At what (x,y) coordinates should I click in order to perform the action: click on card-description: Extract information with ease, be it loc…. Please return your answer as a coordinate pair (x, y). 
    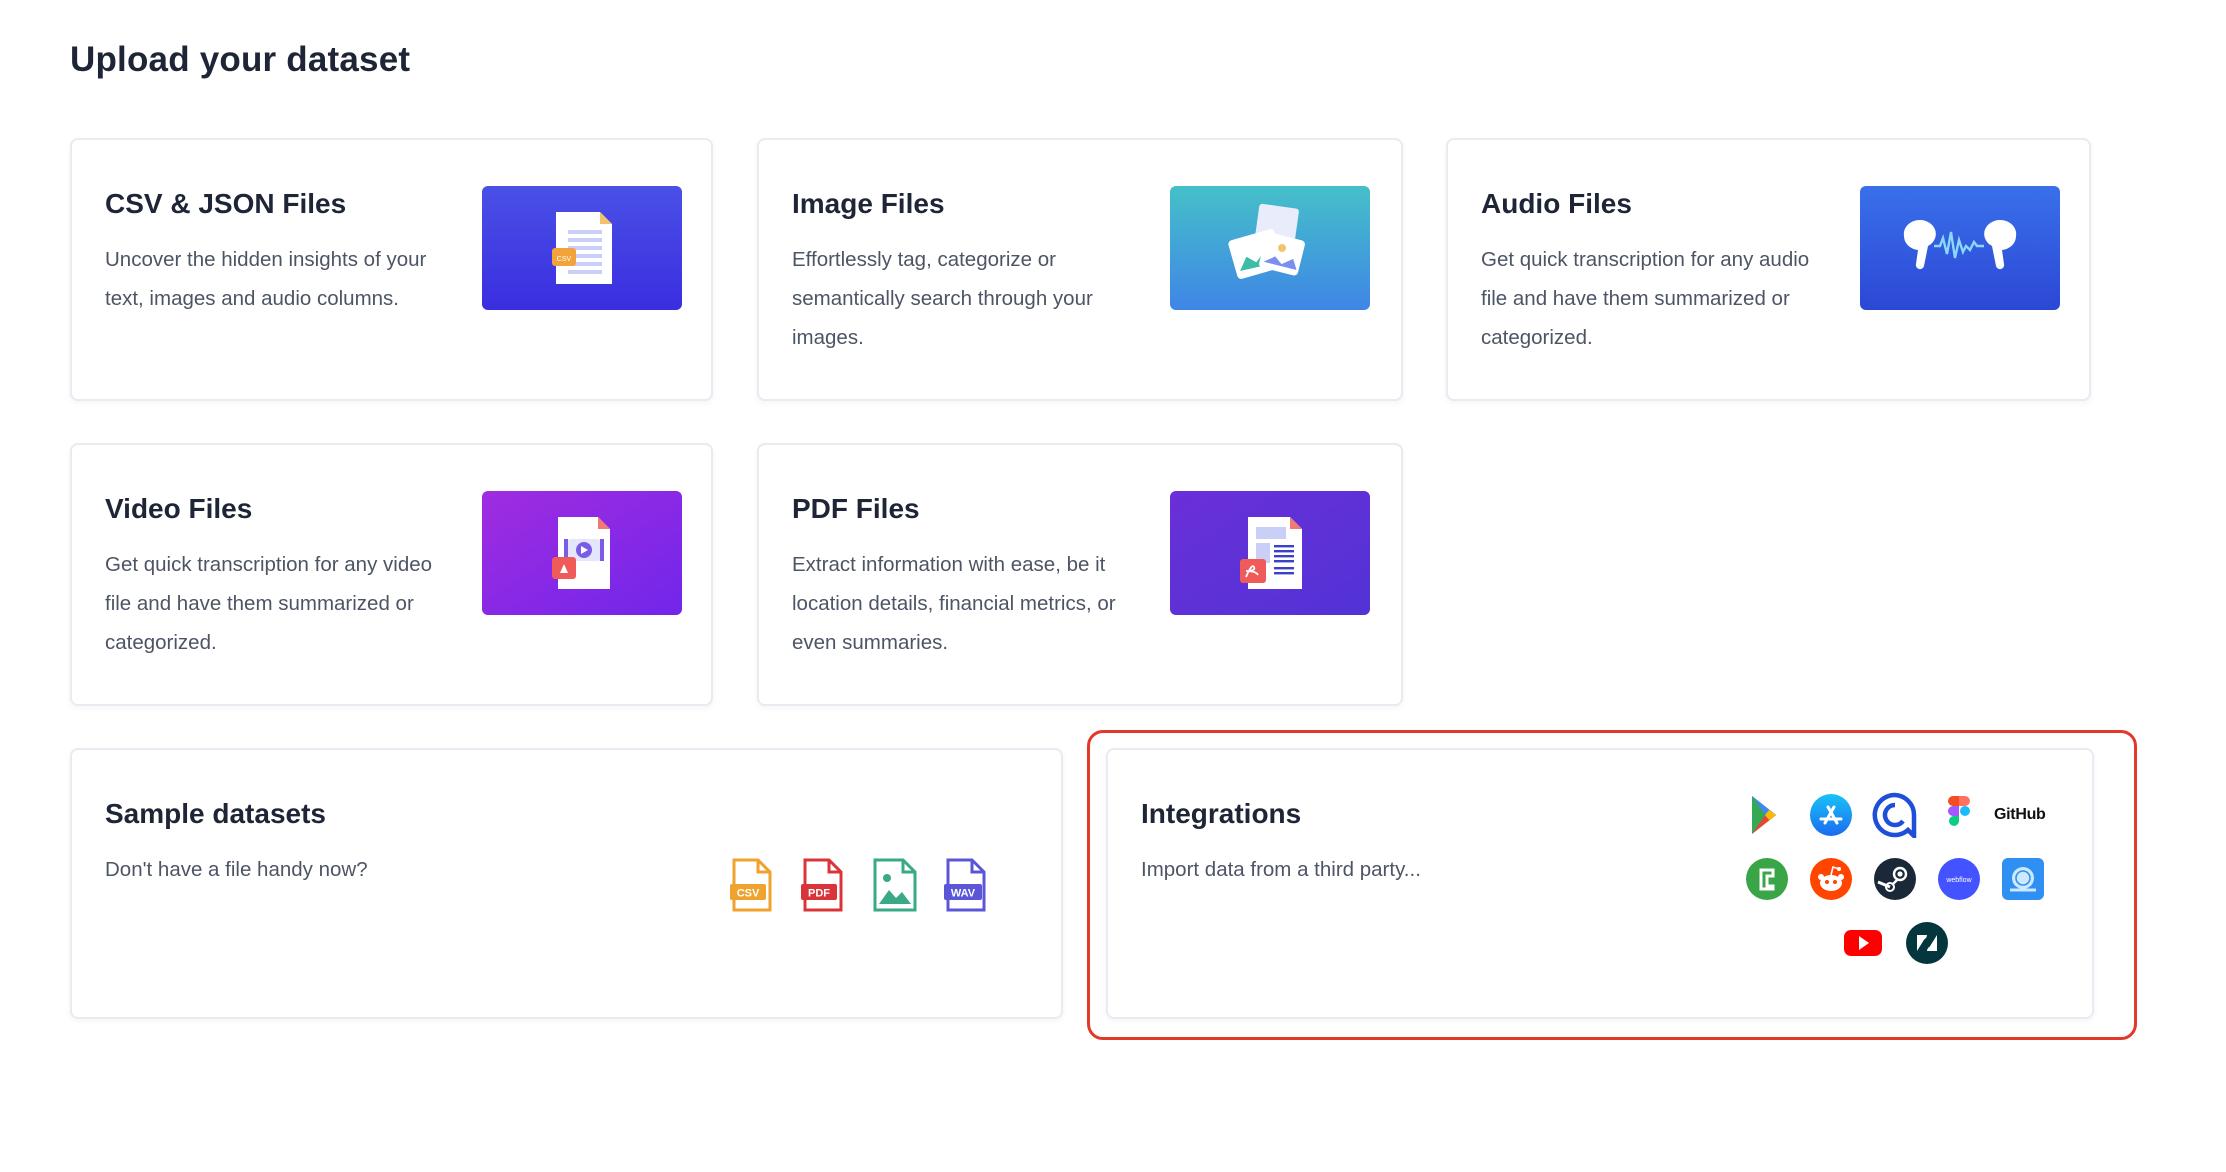
    Looking at the image, I should click on (954, 603).